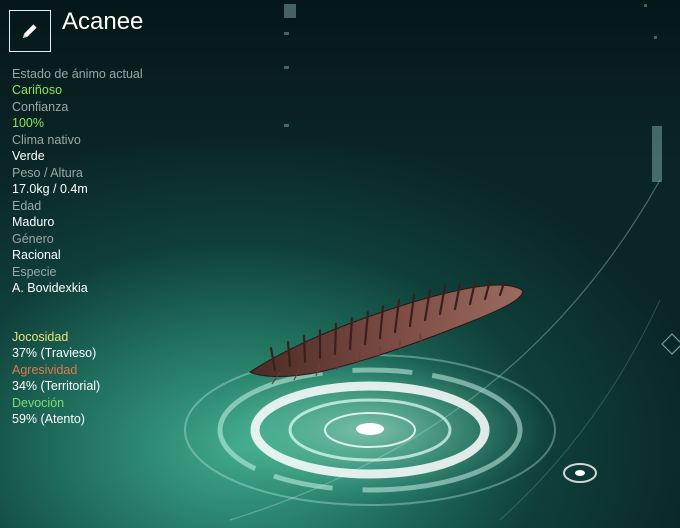 The height and width of the screenshot is (528, 680). I want to click on stat-label: Edad, so click(27, 206).